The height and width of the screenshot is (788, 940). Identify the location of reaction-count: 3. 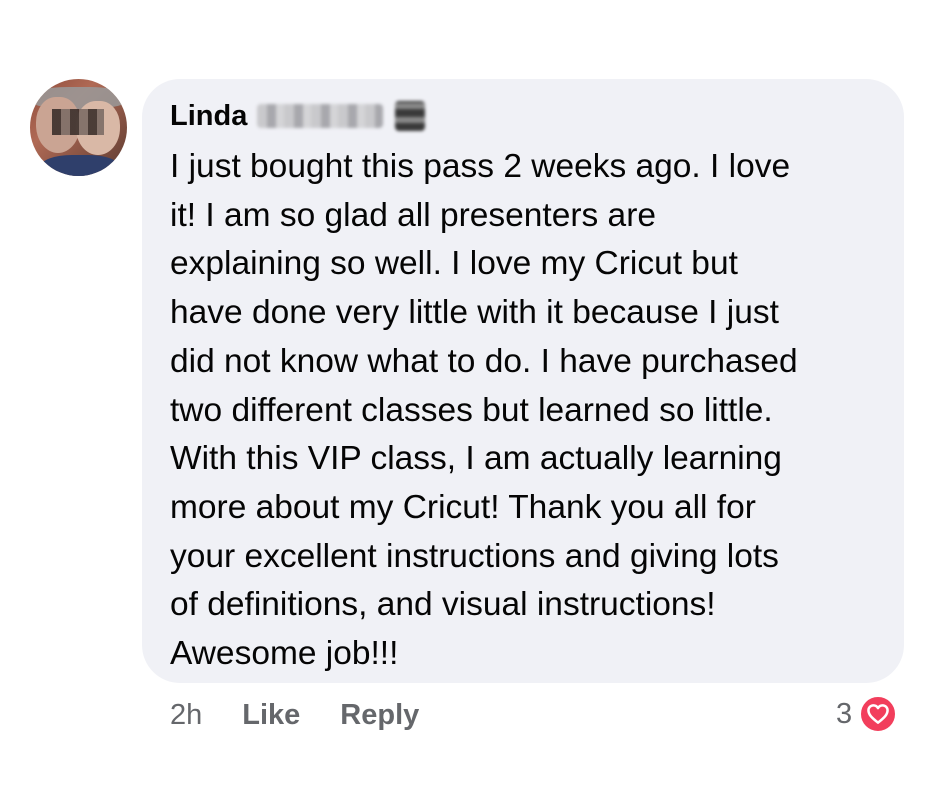
(844, 713).